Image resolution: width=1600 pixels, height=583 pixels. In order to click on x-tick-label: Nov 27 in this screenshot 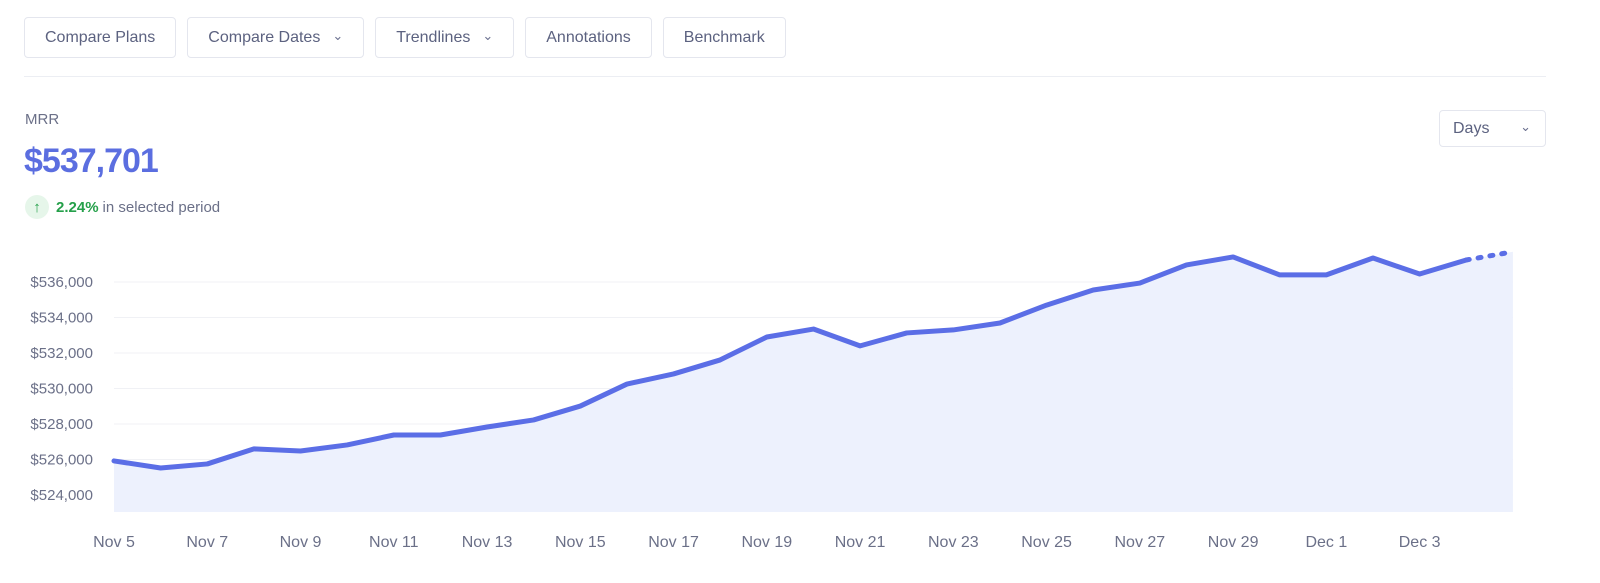, I will do `click(1140, 542)`.